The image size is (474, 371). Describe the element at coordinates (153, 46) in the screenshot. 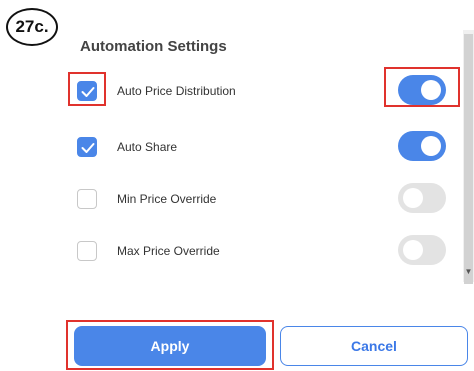

I see `section-title: Automation Settings` at that location.